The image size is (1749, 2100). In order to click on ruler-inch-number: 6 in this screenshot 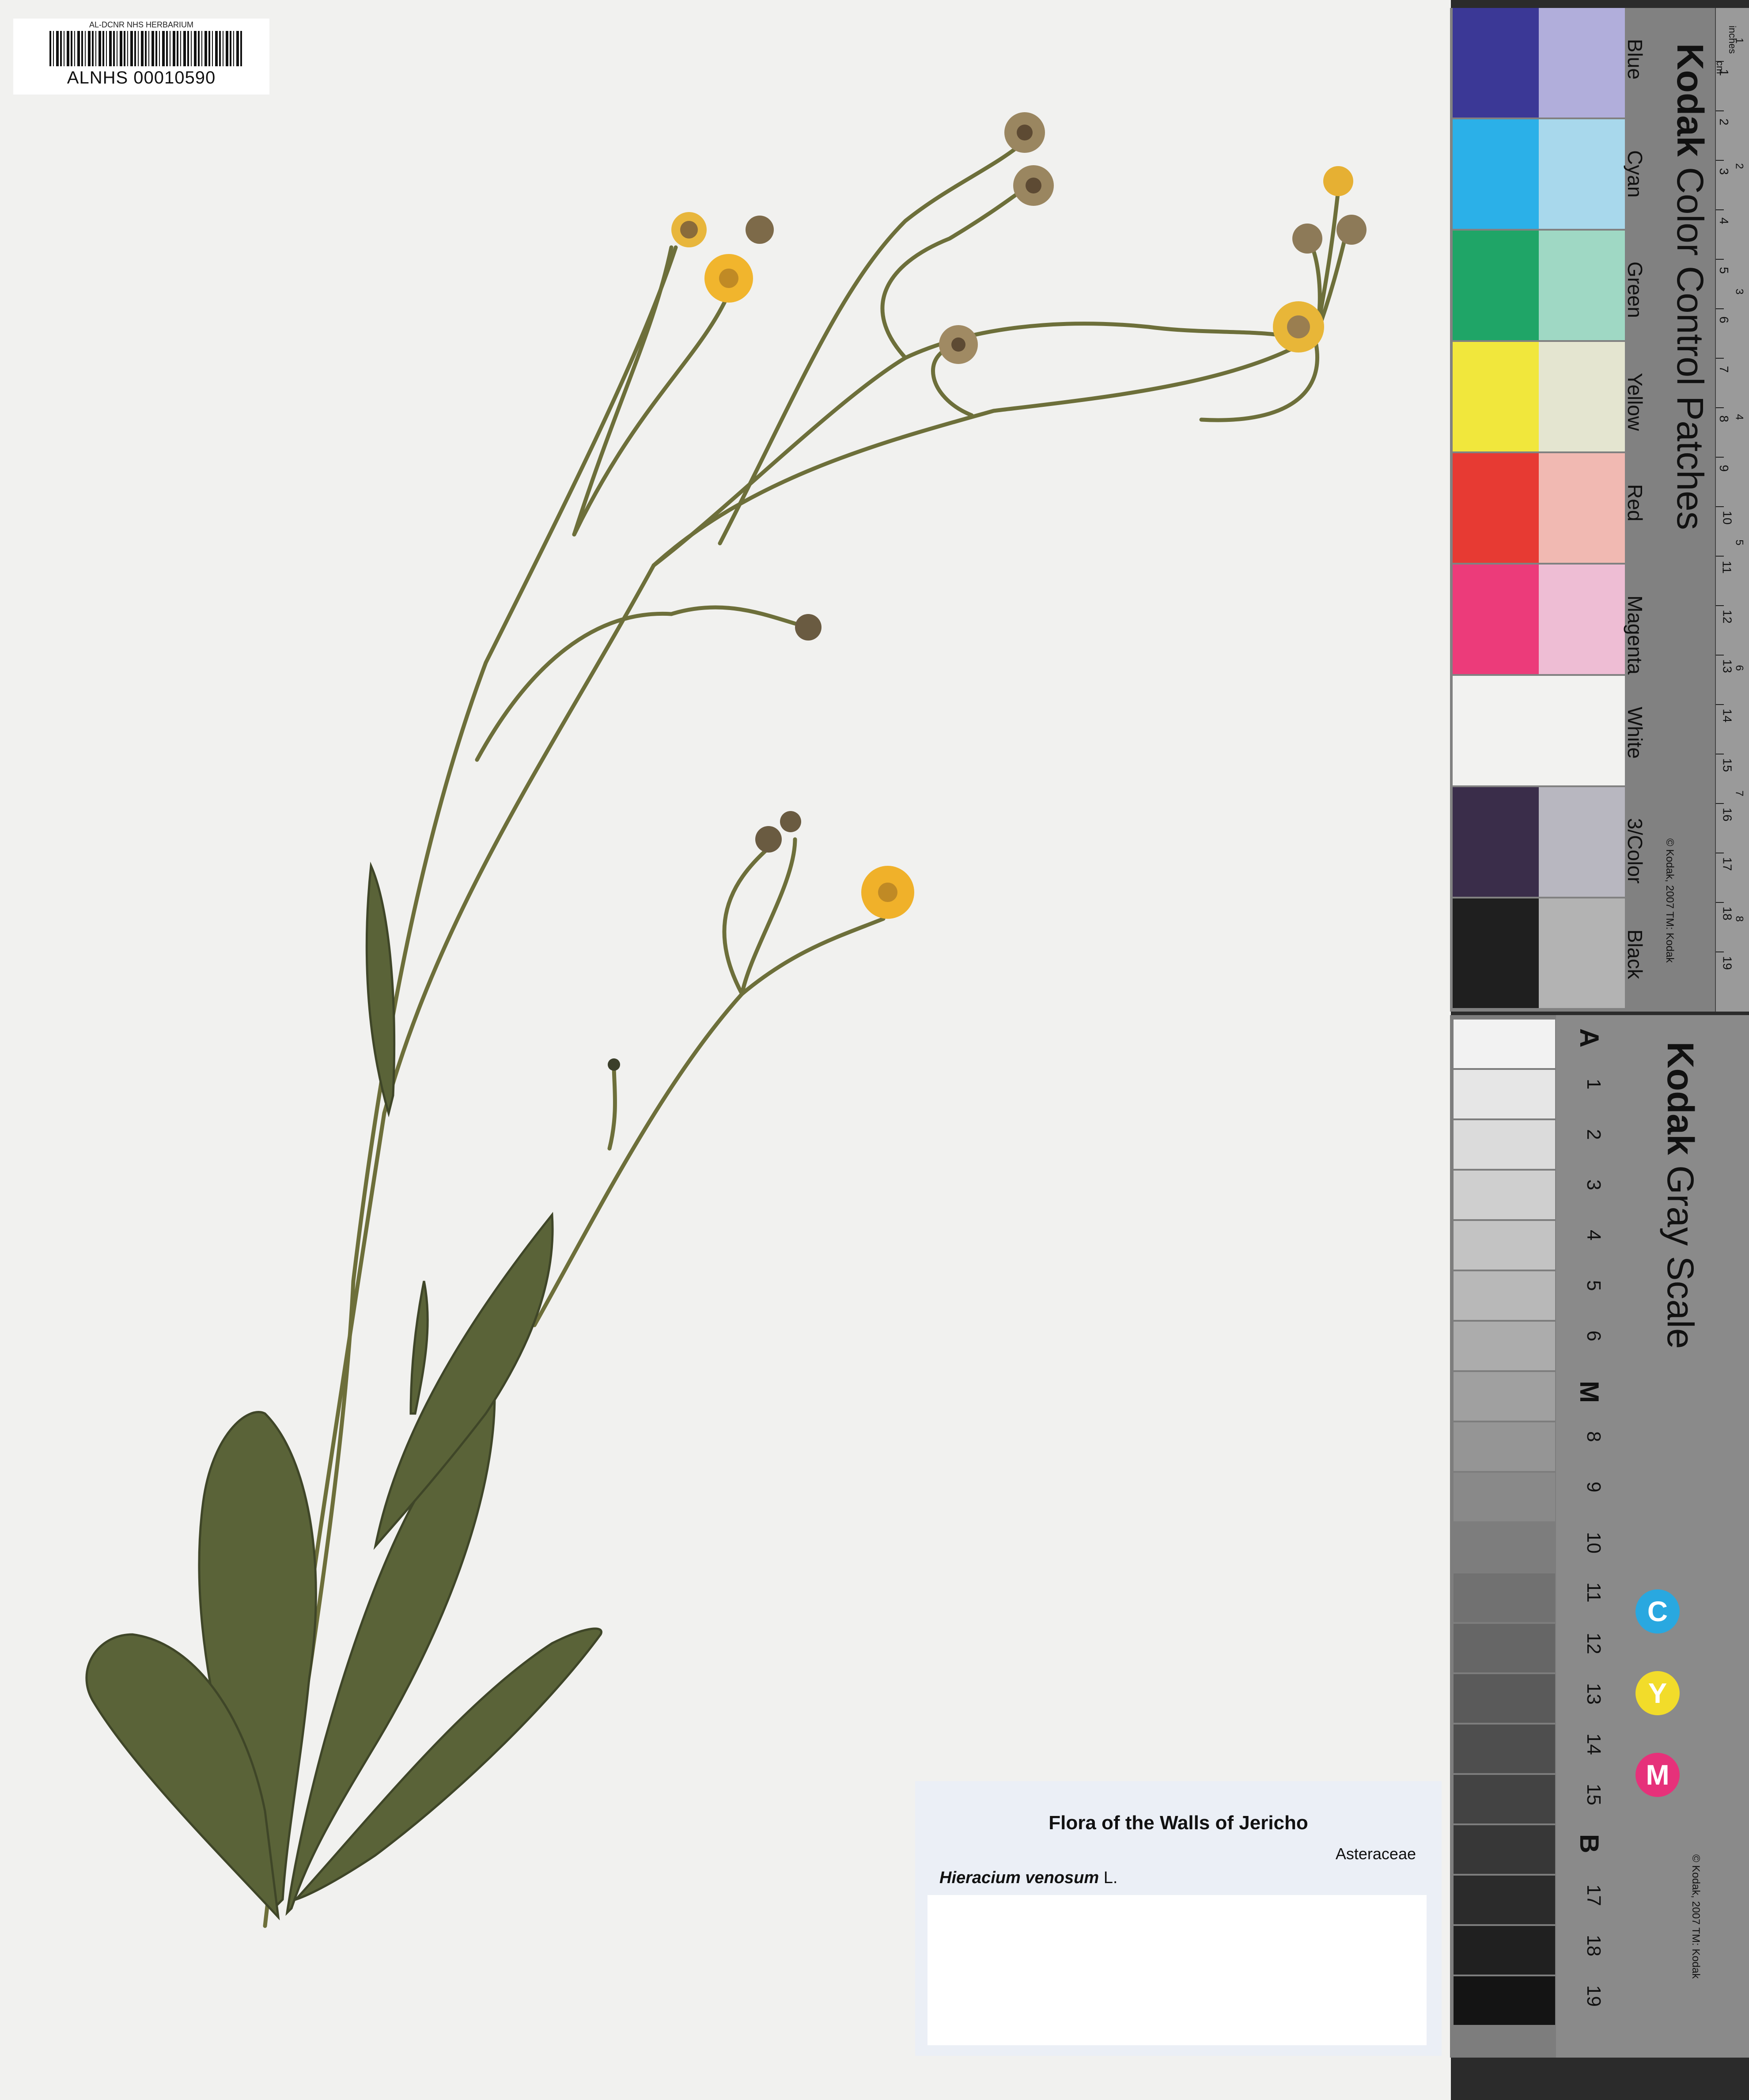, I will do `click(1739, 668)`.